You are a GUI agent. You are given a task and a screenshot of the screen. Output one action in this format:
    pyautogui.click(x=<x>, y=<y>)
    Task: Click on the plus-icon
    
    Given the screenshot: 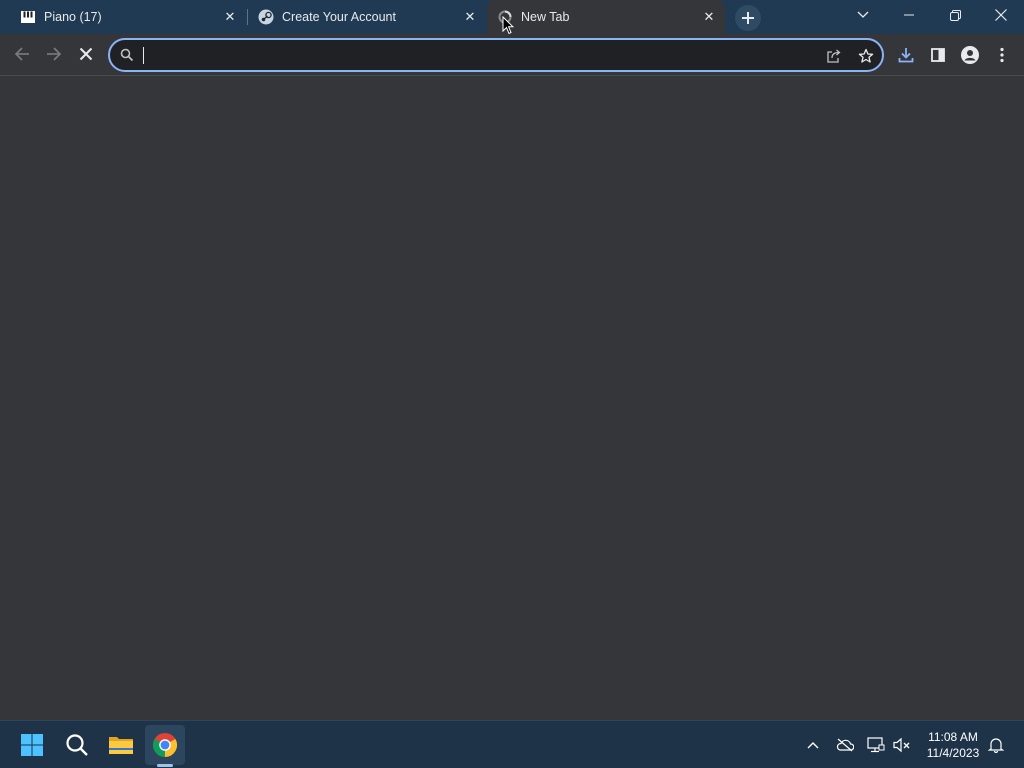 What is the action you would take?
    pyautogui.click(x=748, y=18)
    